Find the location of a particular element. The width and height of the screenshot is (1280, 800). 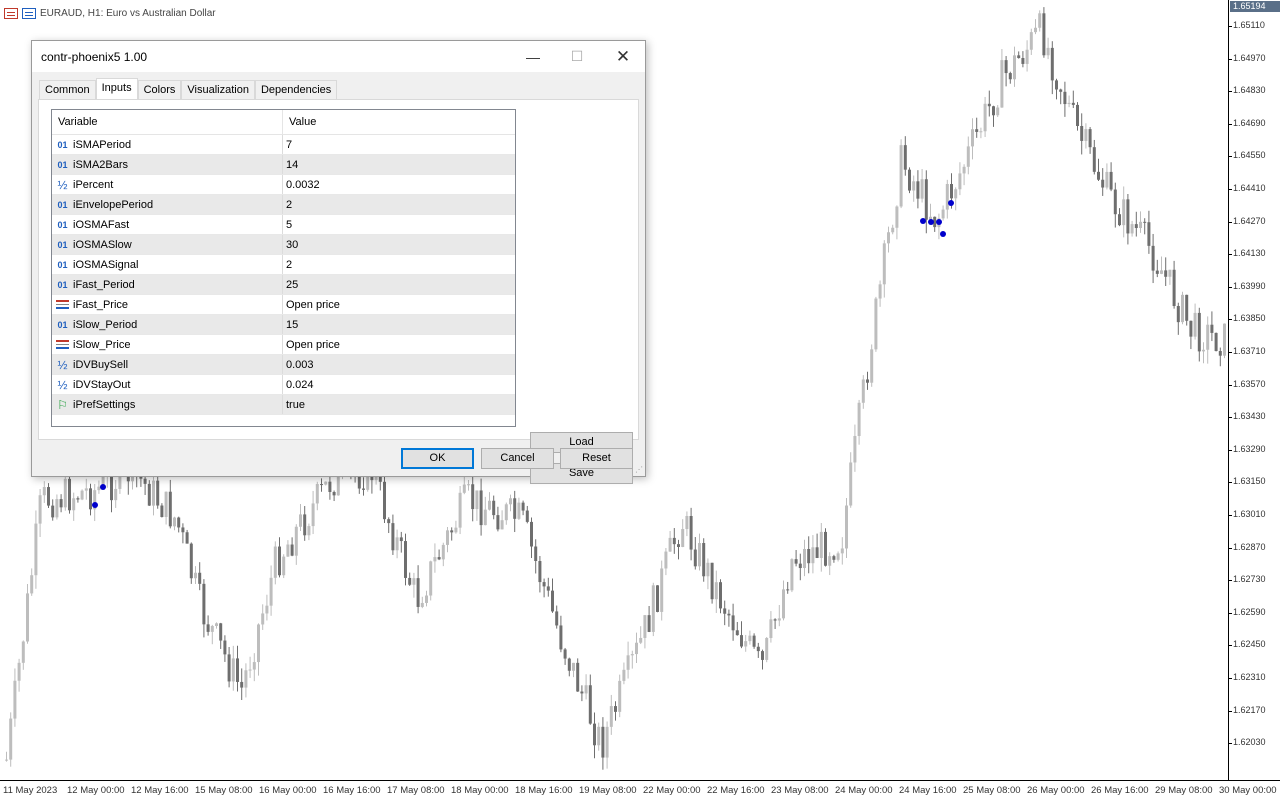

value-cell: true is located at coordinates (399, 404).